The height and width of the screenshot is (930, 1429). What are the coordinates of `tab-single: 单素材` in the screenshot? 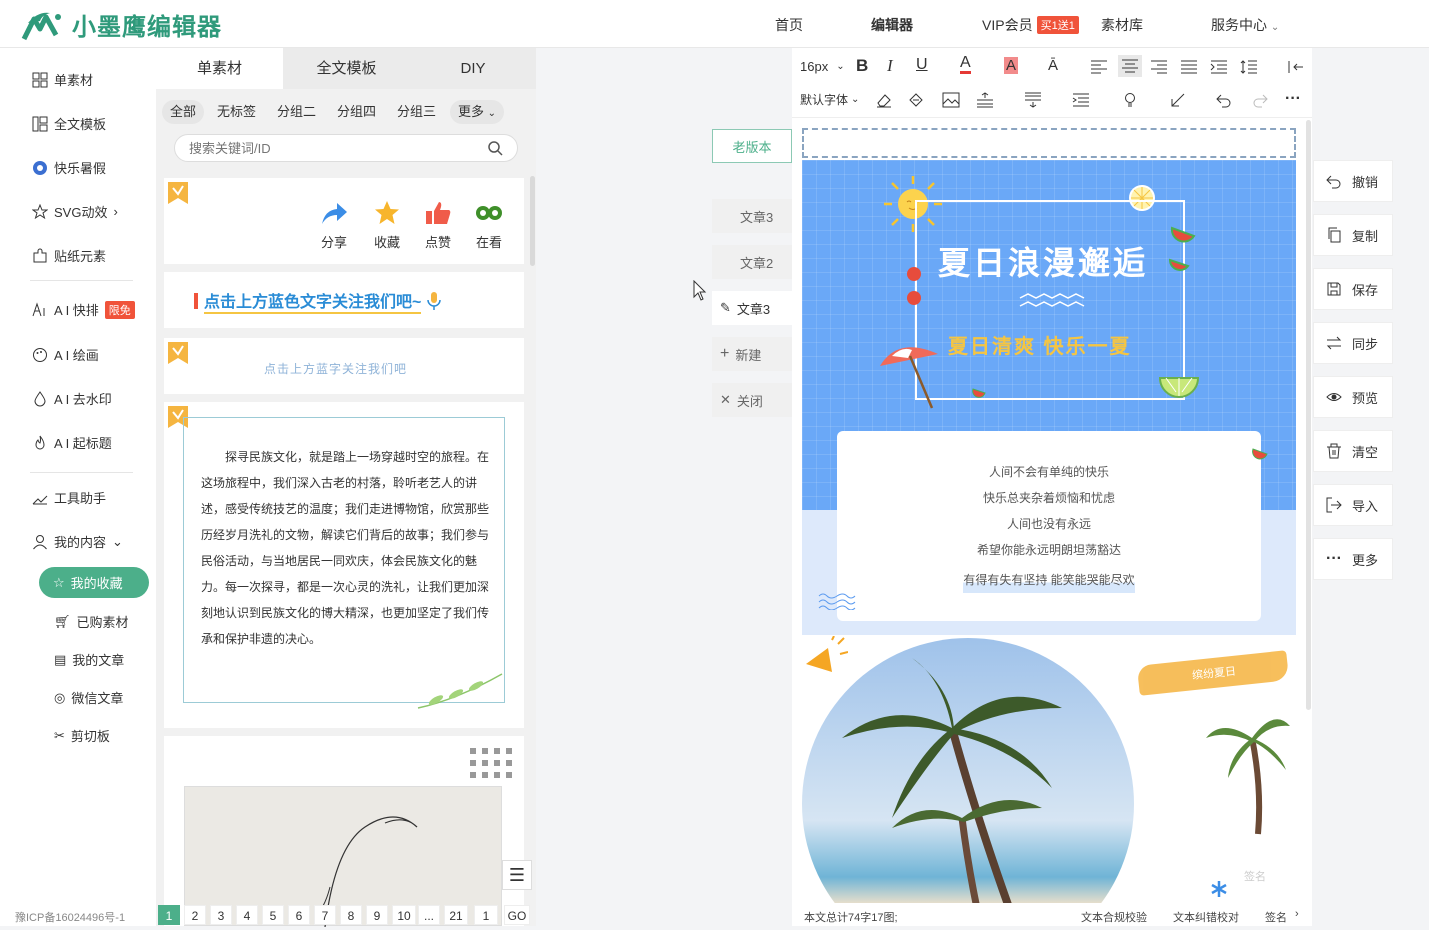 It's located at (219, 68).